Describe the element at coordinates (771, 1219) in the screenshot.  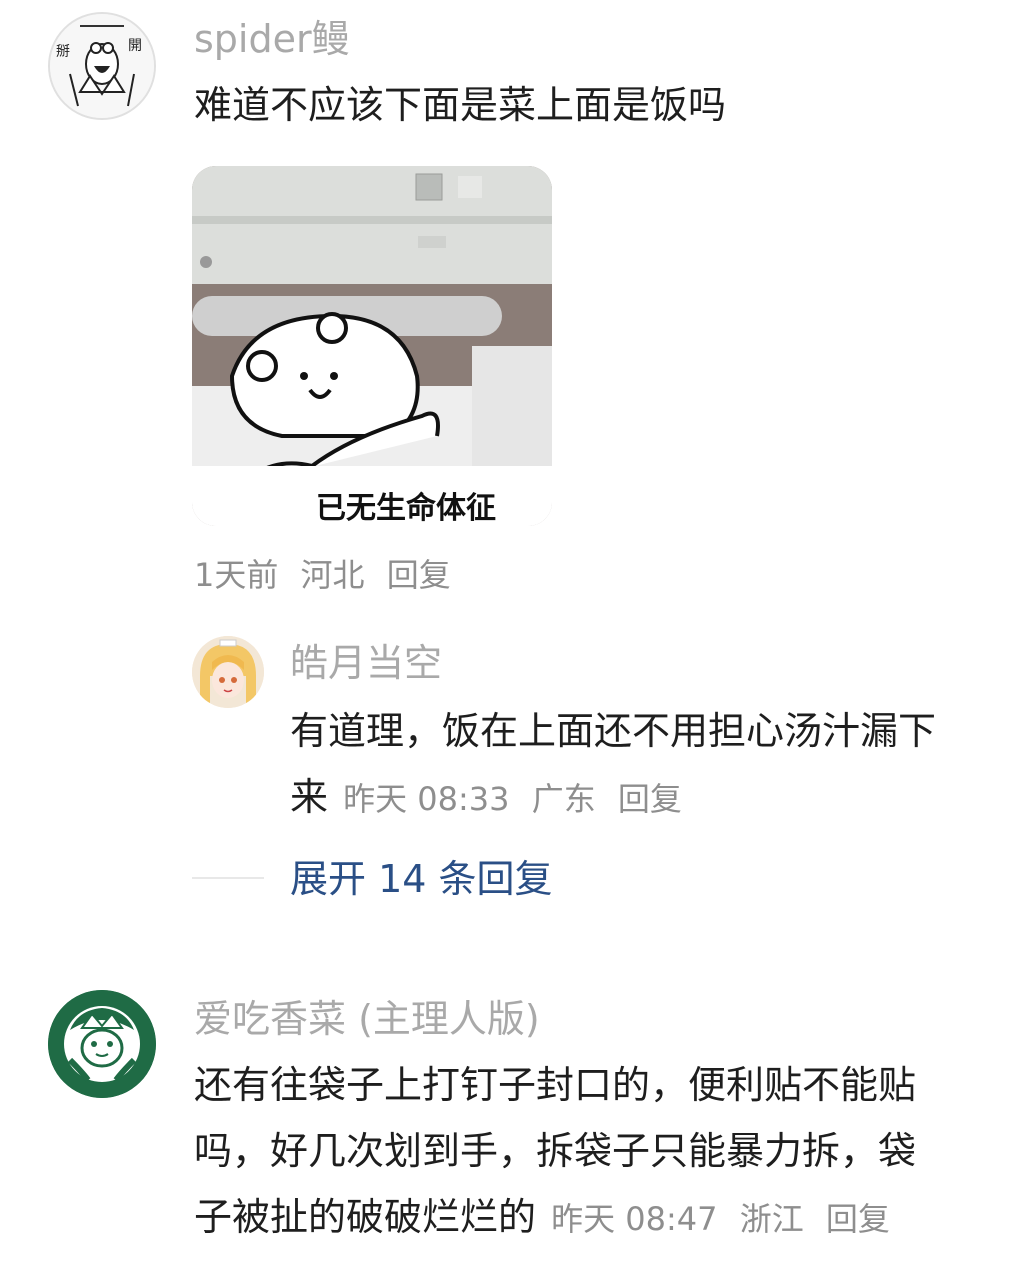
I see `comment-location: 浙江` at that location.